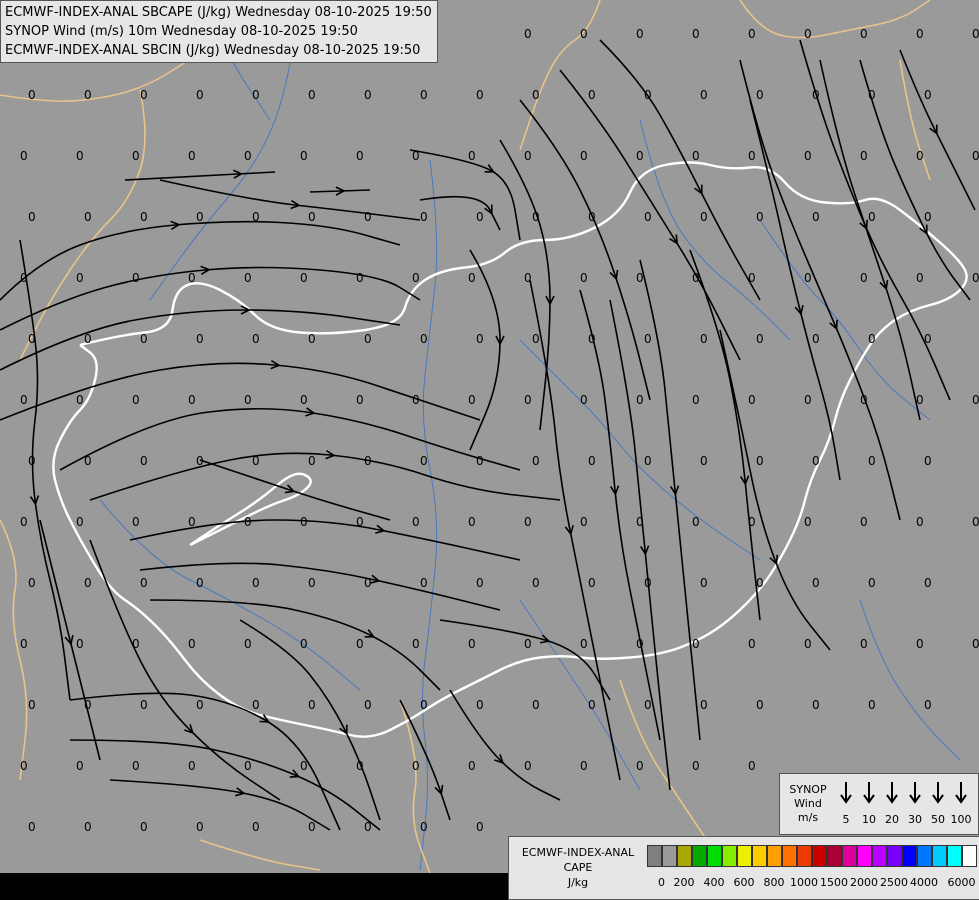 The width and height of the screenshot is (979, 900). I want to click on cape-tick-label: 600, so click(744, 882).